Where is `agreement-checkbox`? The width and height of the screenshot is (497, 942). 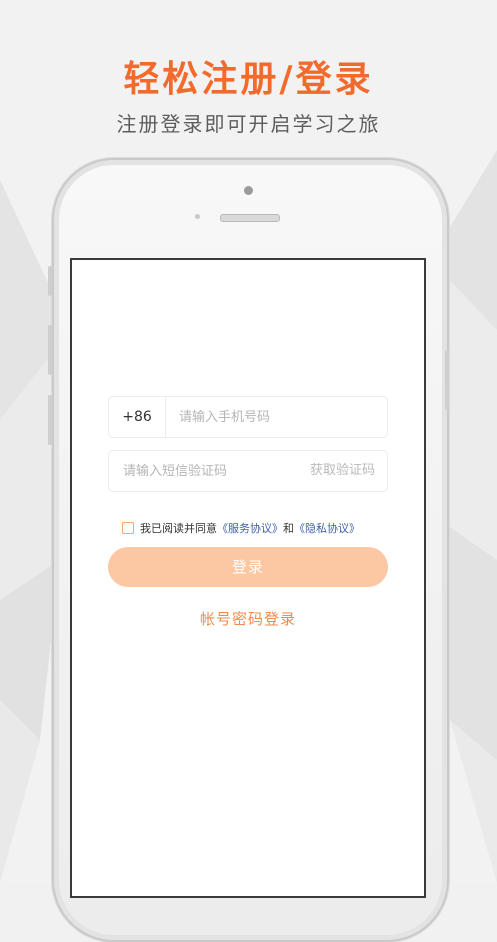 agreement-checkbox is located at coordinates (128, 528).